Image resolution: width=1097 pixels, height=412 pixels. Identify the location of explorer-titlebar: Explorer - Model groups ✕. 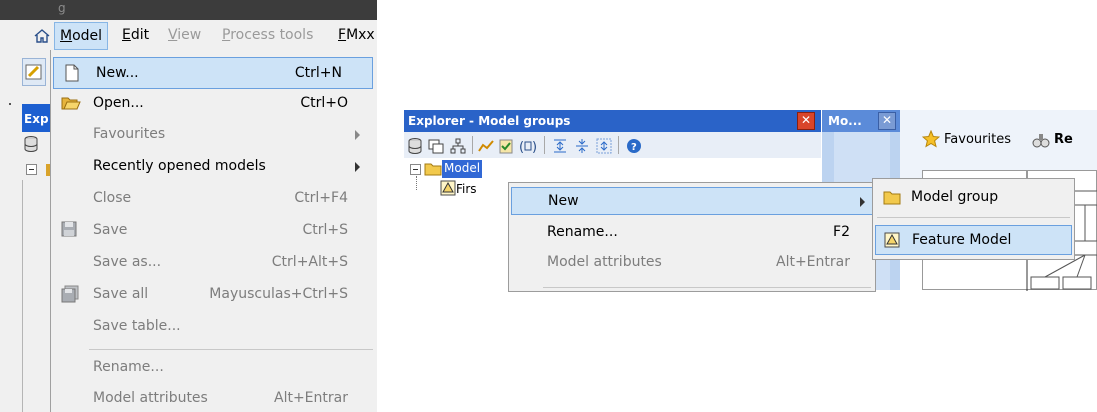
(612, 121).